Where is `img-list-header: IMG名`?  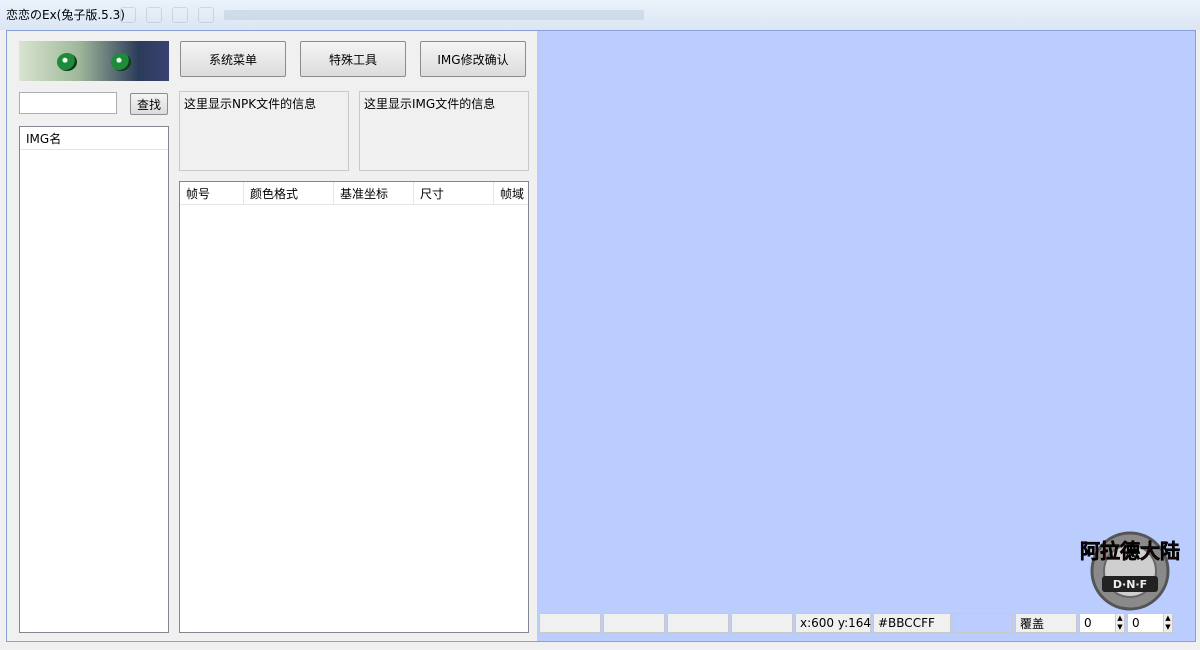
img-list-header: IMG名 is located at coordinates (94, 138).